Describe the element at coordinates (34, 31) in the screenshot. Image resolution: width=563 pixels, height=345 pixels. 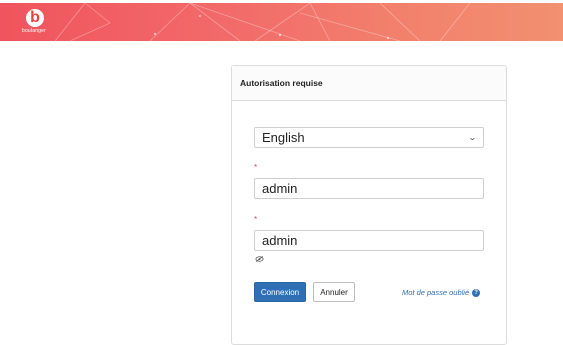
I see `logo-text: boulanger` at that location.